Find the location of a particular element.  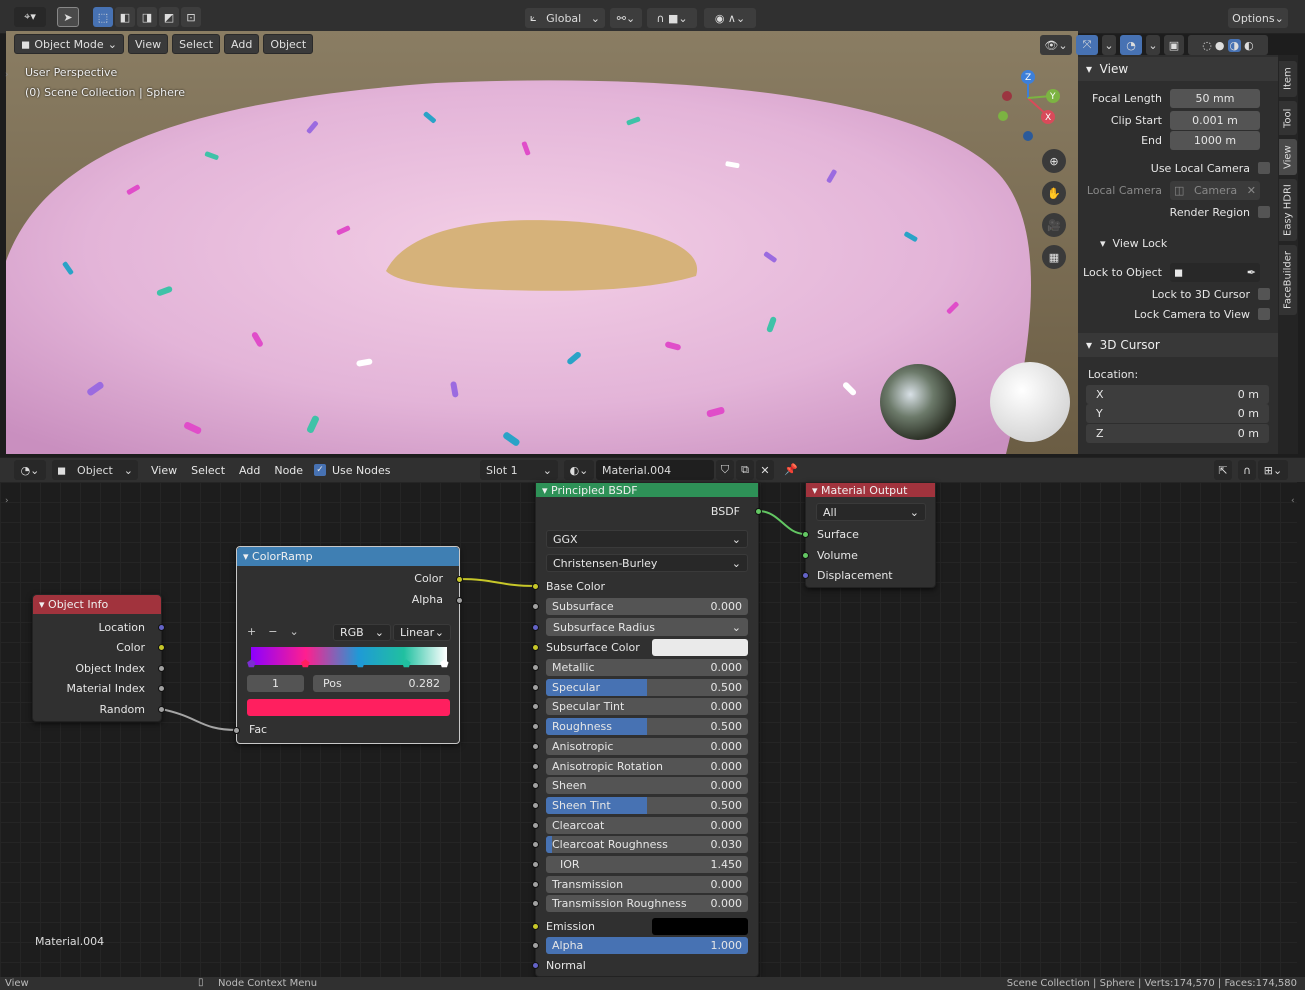

3d-cursor-panel-header: ▾ 3D Cursor is located at coordinates (1178, 345).